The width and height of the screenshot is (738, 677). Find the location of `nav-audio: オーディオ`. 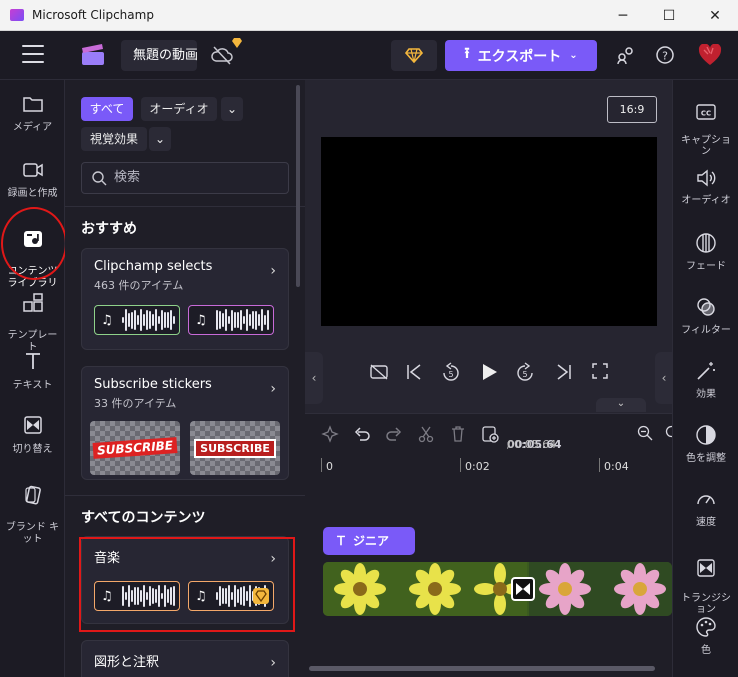

nav-audio: オーディオ is located at coordinates (705, 187).